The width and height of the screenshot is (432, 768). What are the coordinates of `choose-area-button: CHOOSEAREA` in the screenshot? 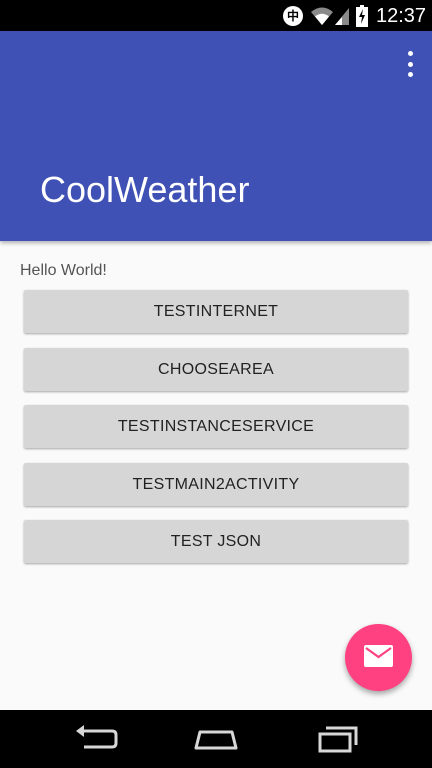 It's located at (216, 369).